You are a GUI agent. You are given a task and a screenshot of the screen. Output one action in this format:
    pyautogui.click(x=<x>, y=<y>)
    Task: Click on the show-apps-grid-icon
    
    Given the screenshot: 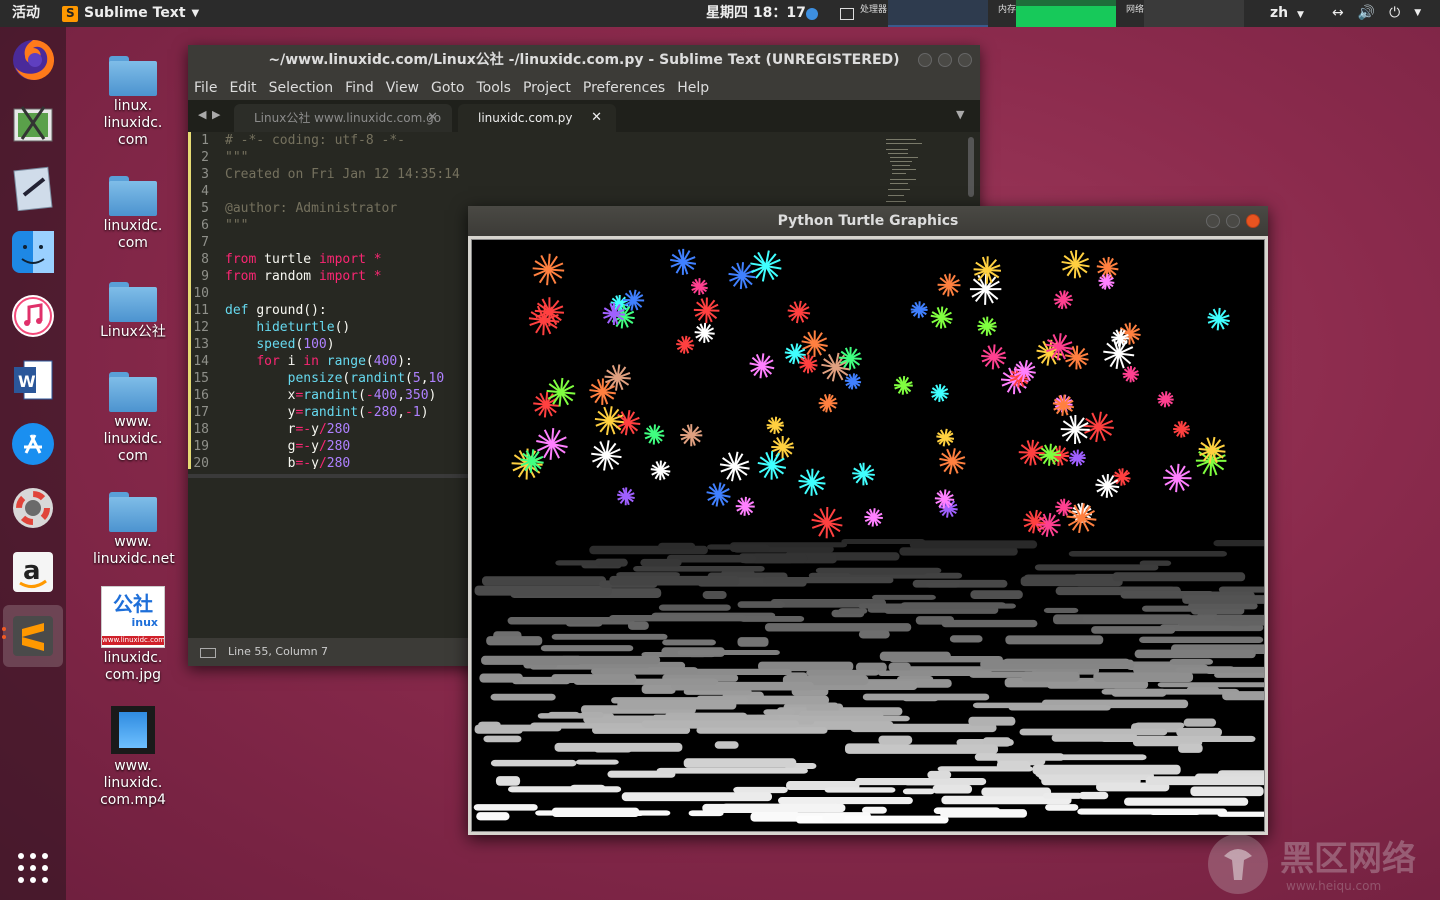 What is the action you would take?
    pyautogui.click(x=33, y=868)
    